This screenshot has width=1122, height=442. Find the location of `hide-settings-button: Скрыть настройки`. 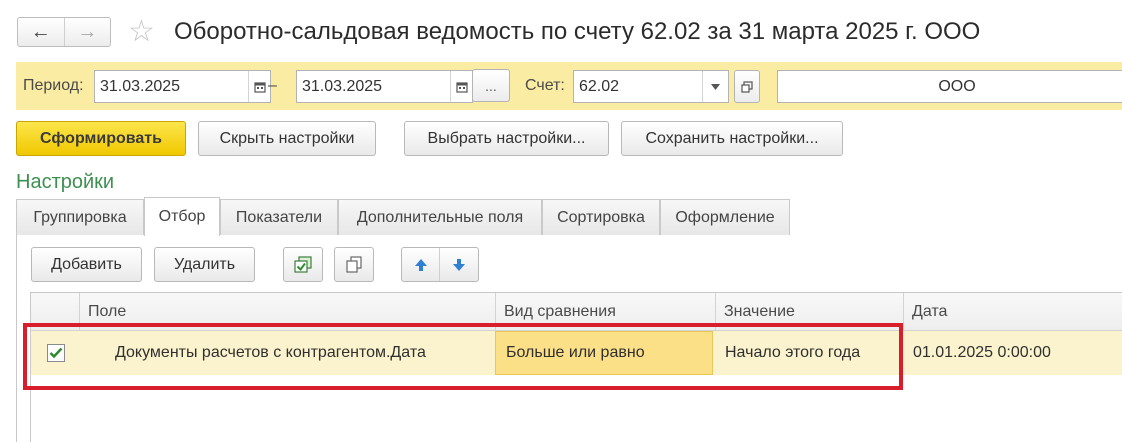

hide-settings-button: Скрыть настройки is located at coordinates (287, 138).